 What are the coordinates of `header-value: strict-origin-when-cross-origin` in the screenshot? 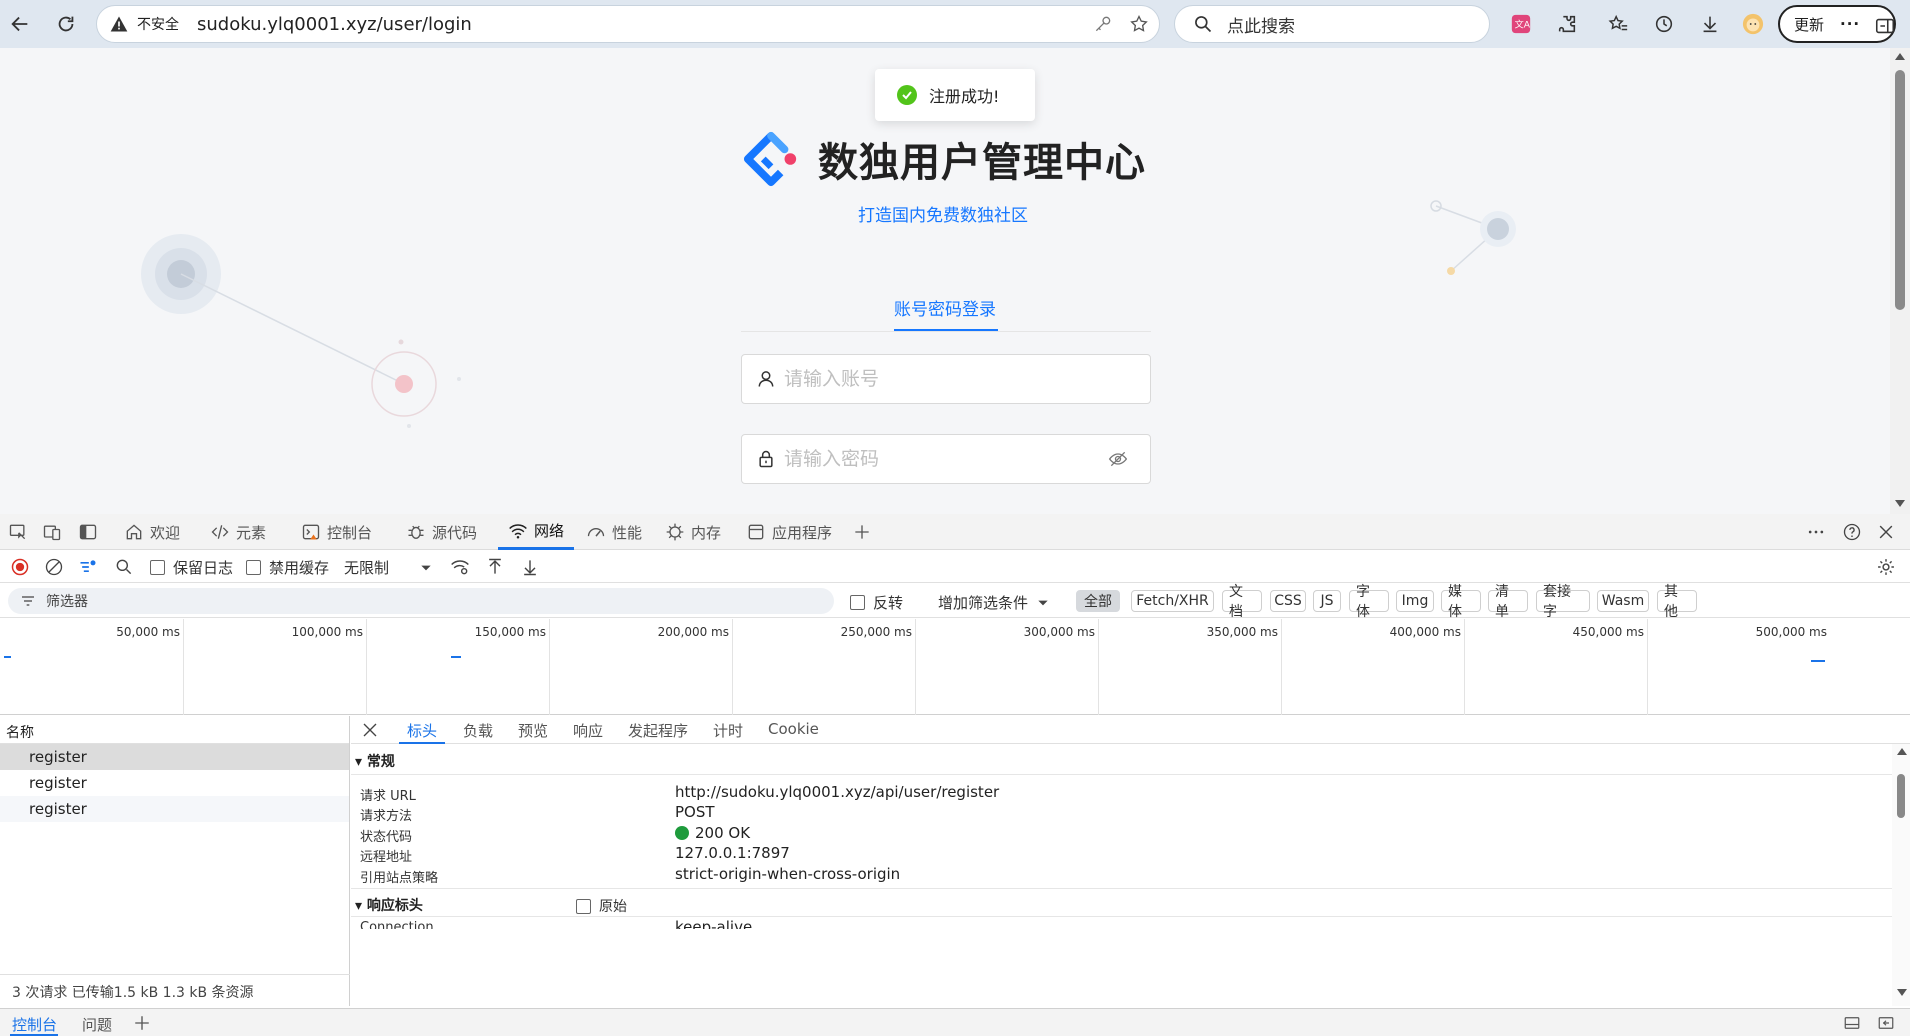 It's located at (787, 874).